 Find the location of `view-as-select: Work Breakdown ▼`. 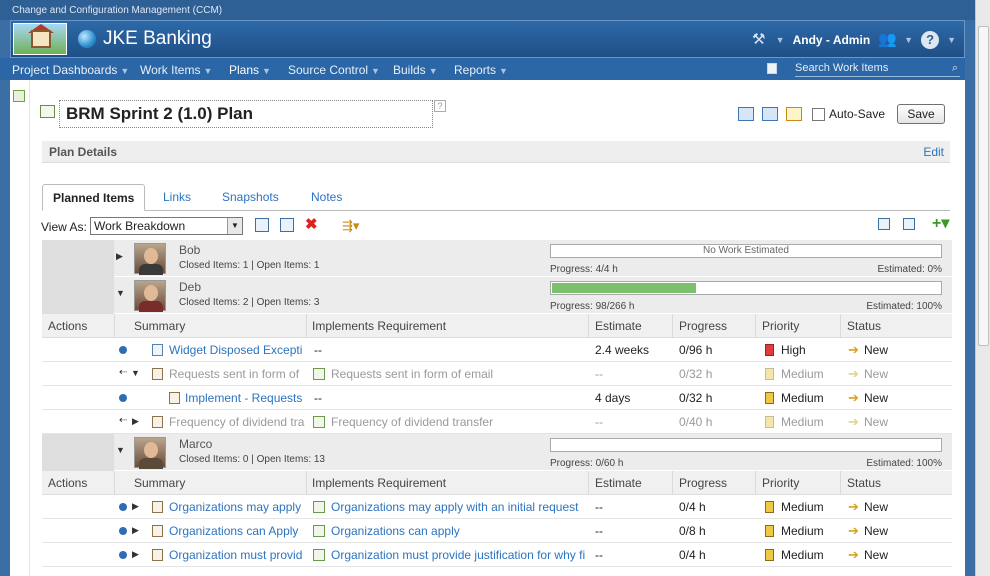

view-as-select: Work Breakdown ▼ is located at coordinates (166, 226).